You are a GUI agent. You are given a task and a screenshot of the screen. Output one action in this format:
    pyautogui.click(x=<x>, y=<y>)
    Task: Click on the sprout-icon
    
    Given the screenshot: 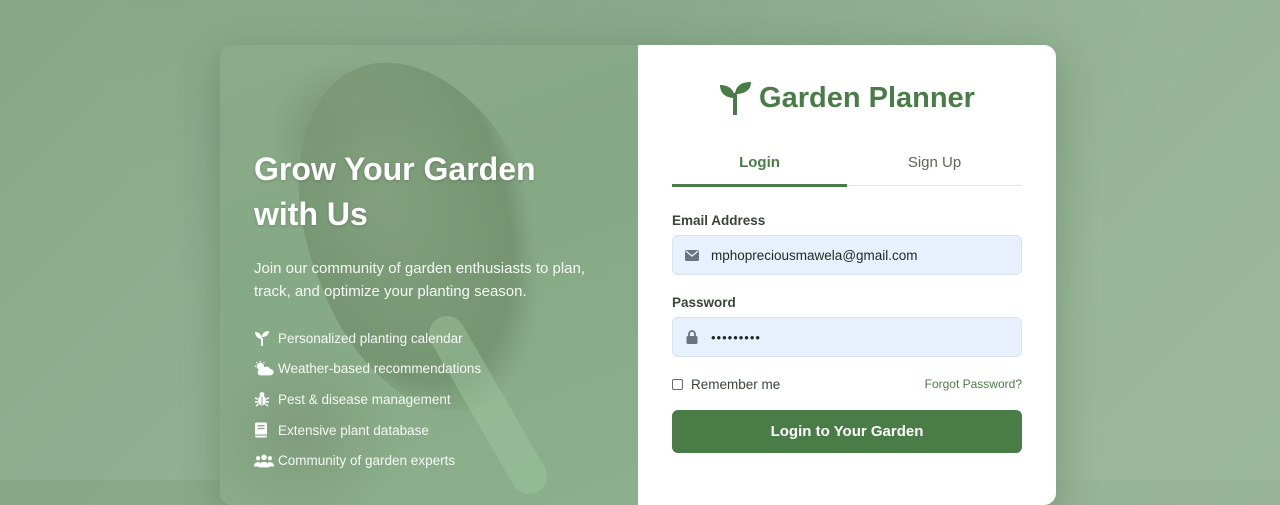 What is the action you would take?
    pyautogui.click(x=736, y=99)
    